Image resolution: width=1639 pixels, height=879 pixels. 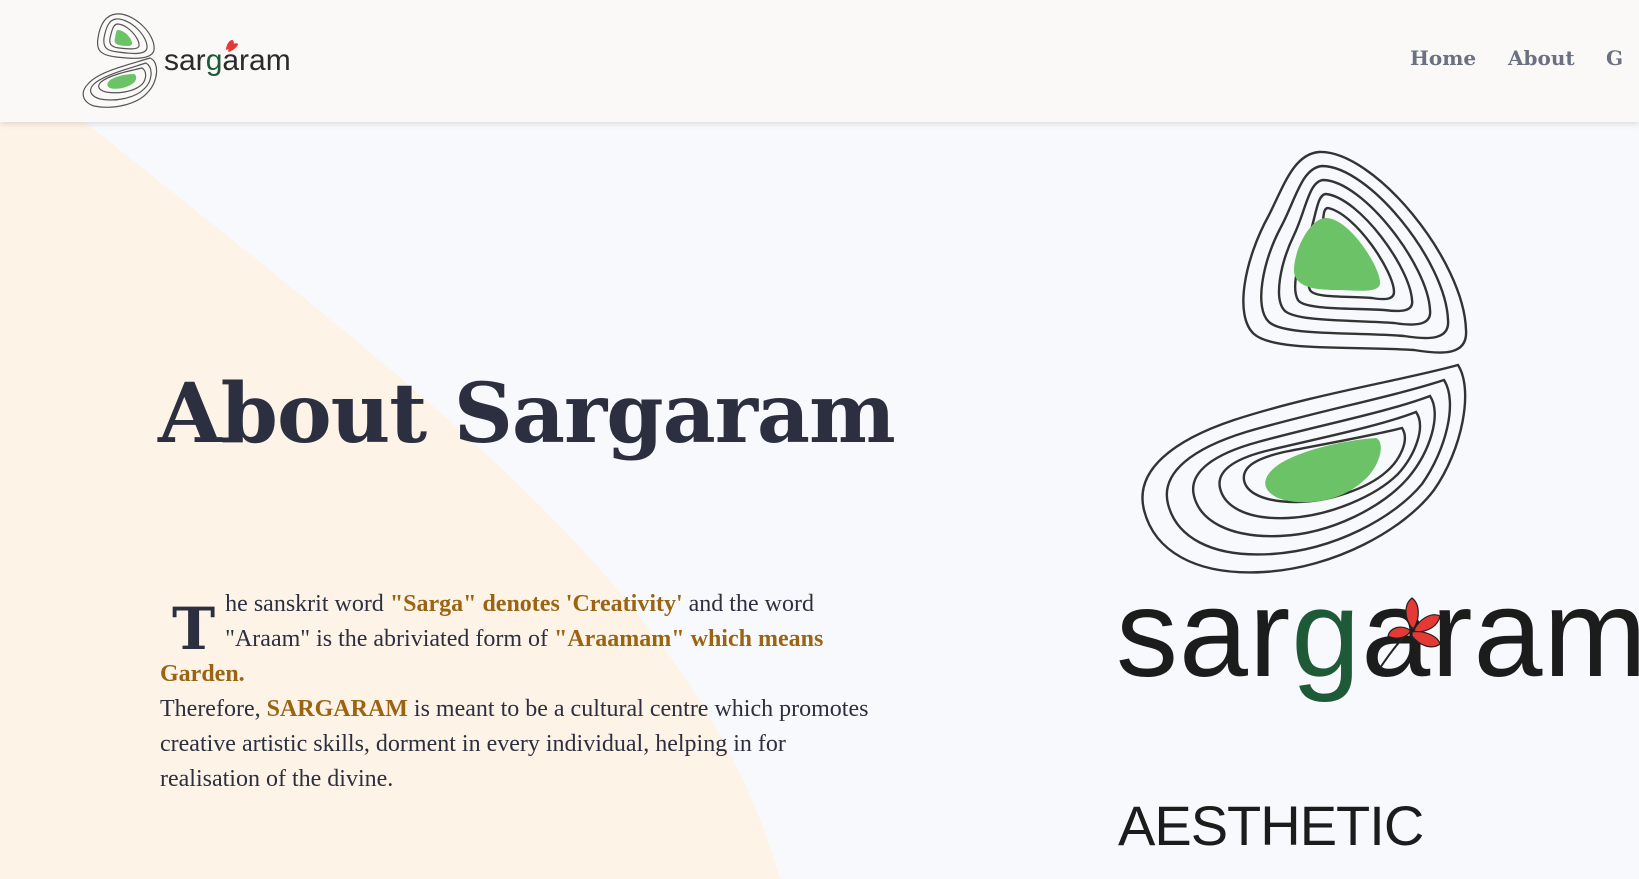 I want to click on nav-gallery-link: G, so click(x=1614, y=58).